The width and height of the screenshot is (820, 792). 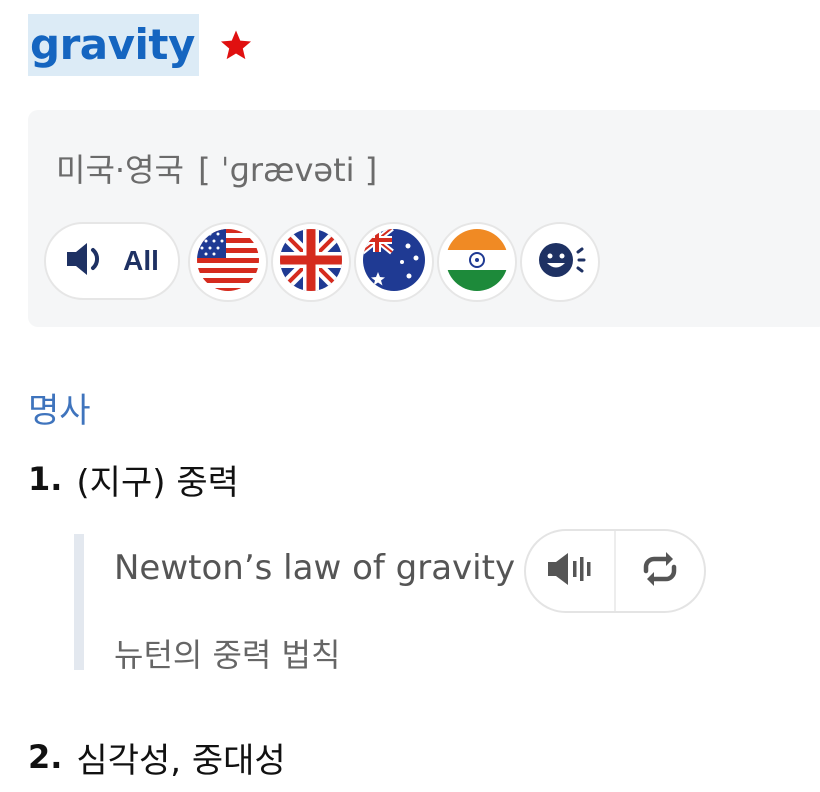 I want to click on example-korean: 뉴턴의 중력 법칙, so click(x=227, y=655).